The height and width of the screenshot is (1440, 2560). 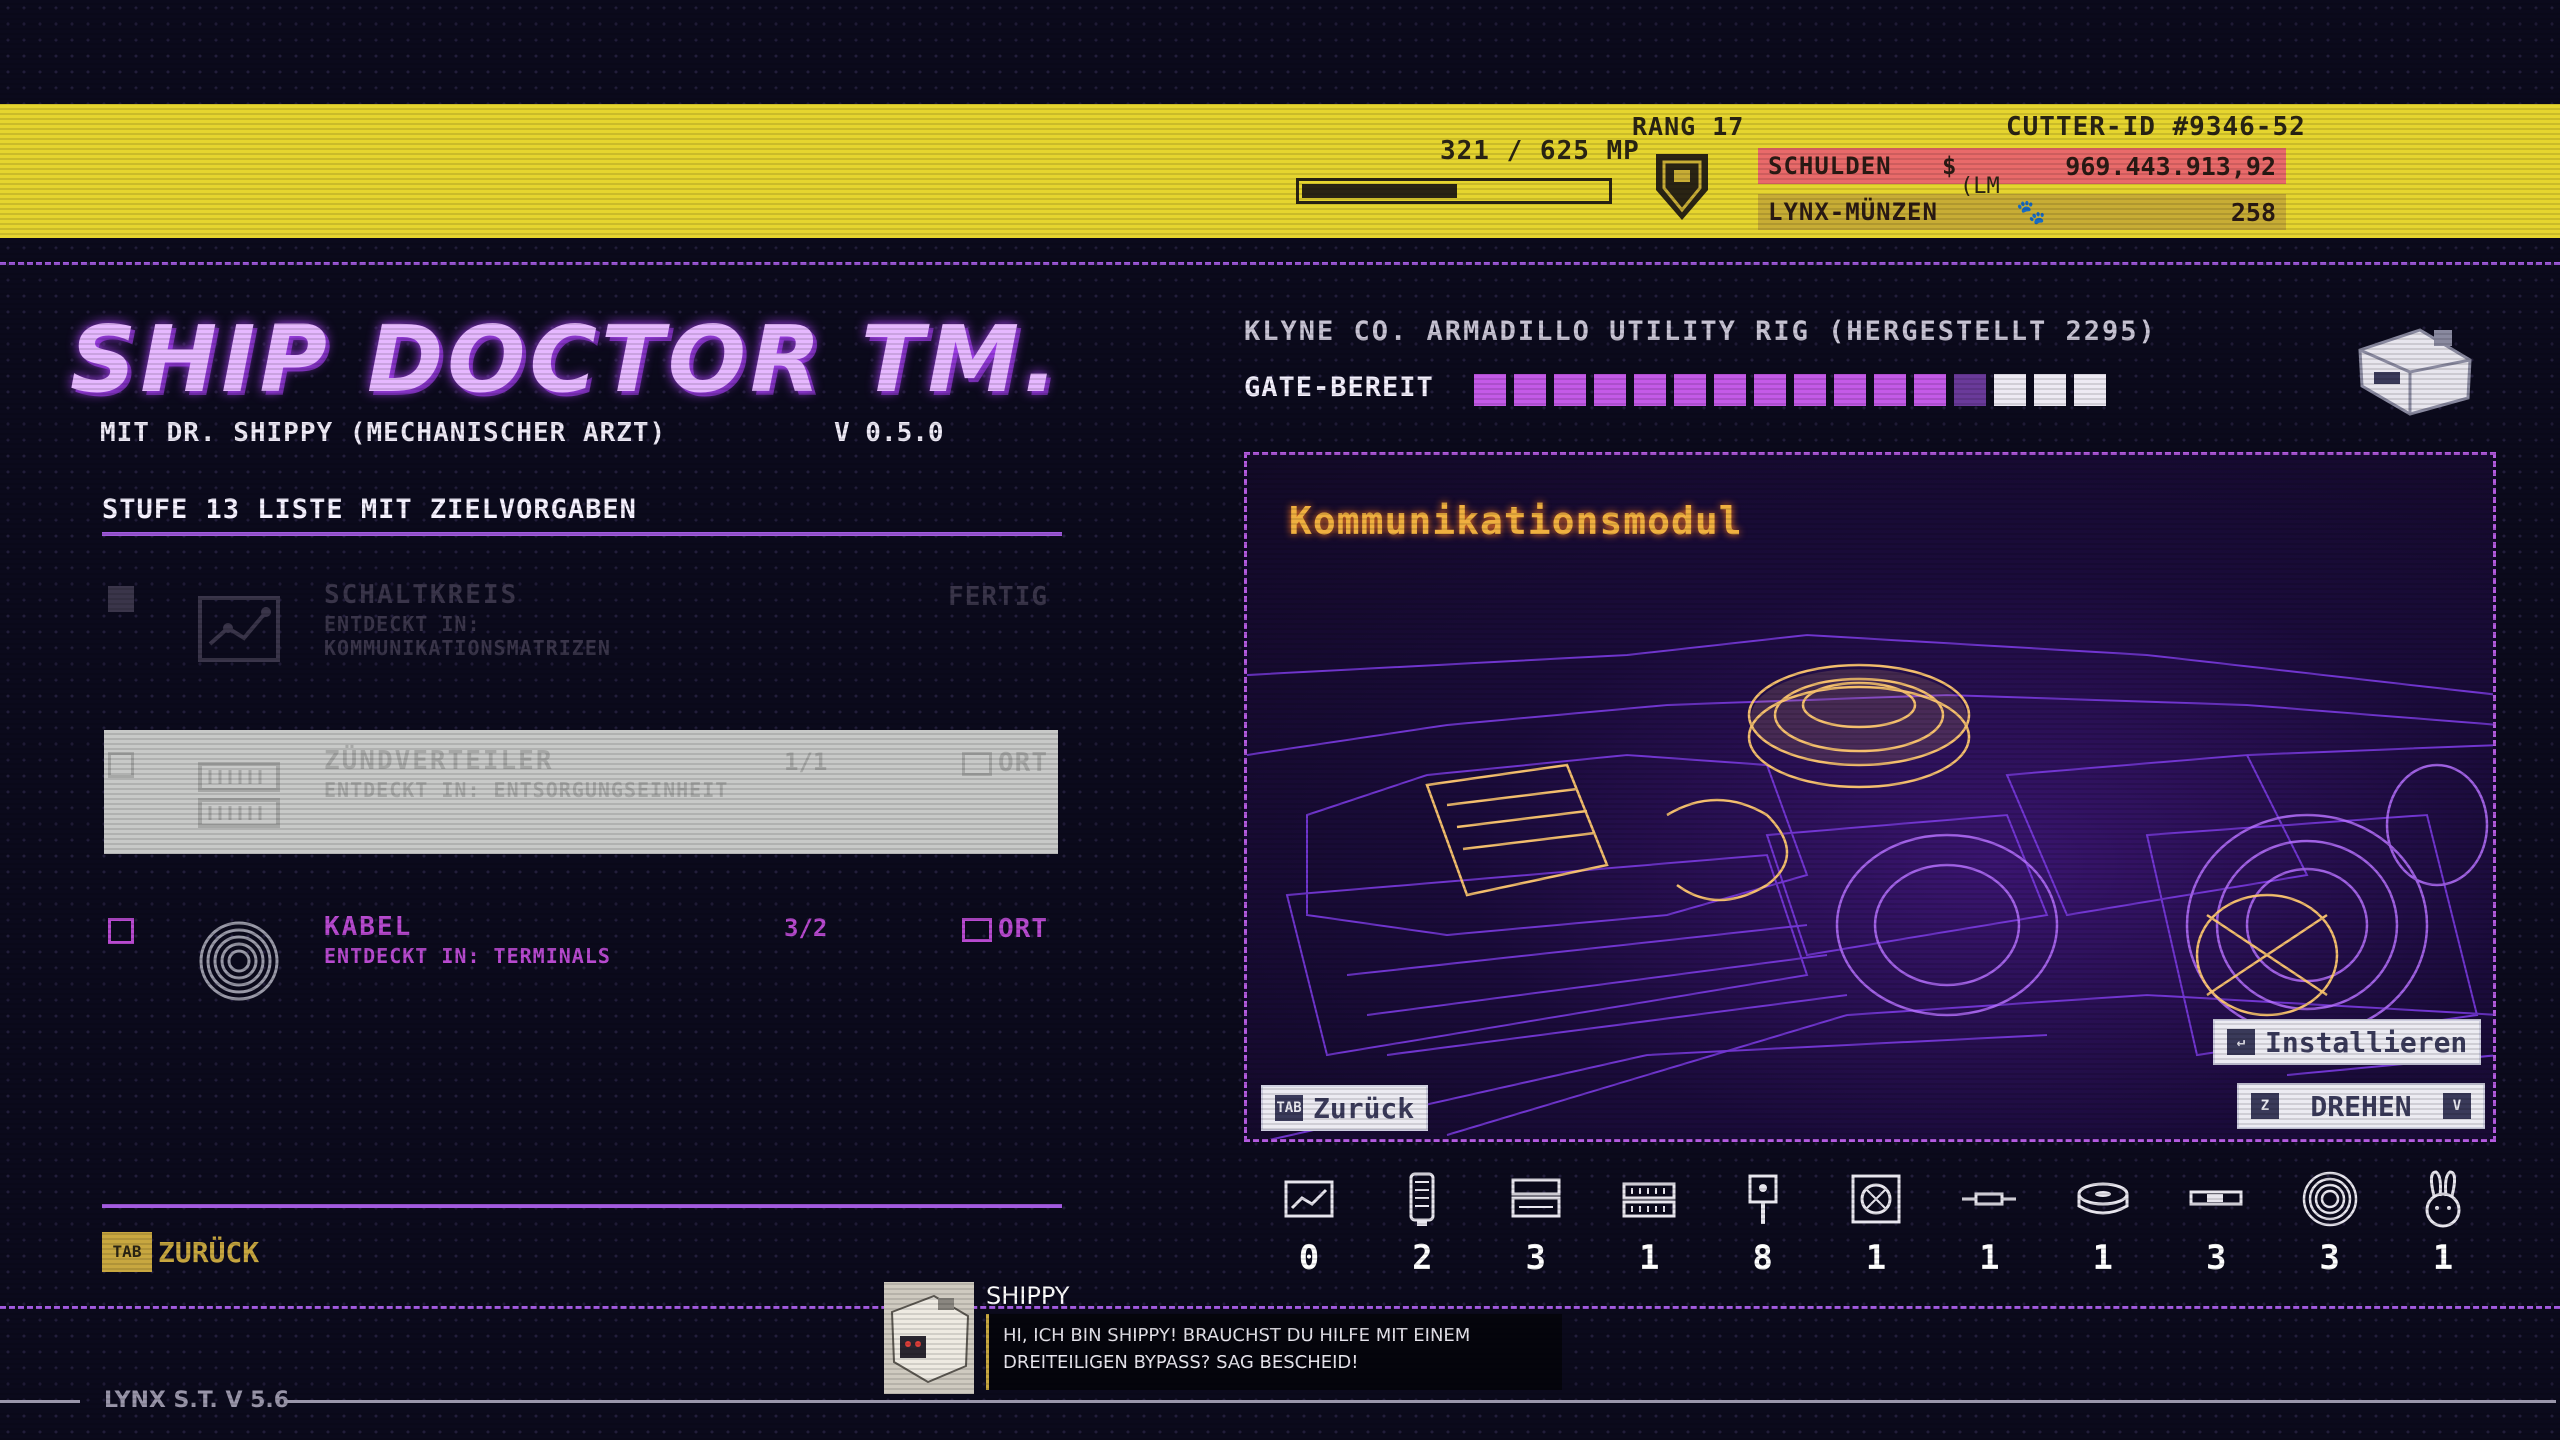 What do you see at coordinates (1516, 521) in the screenshot?
I see `part-title: Kommunikationsmodul` at bounding box center [1516, 521].